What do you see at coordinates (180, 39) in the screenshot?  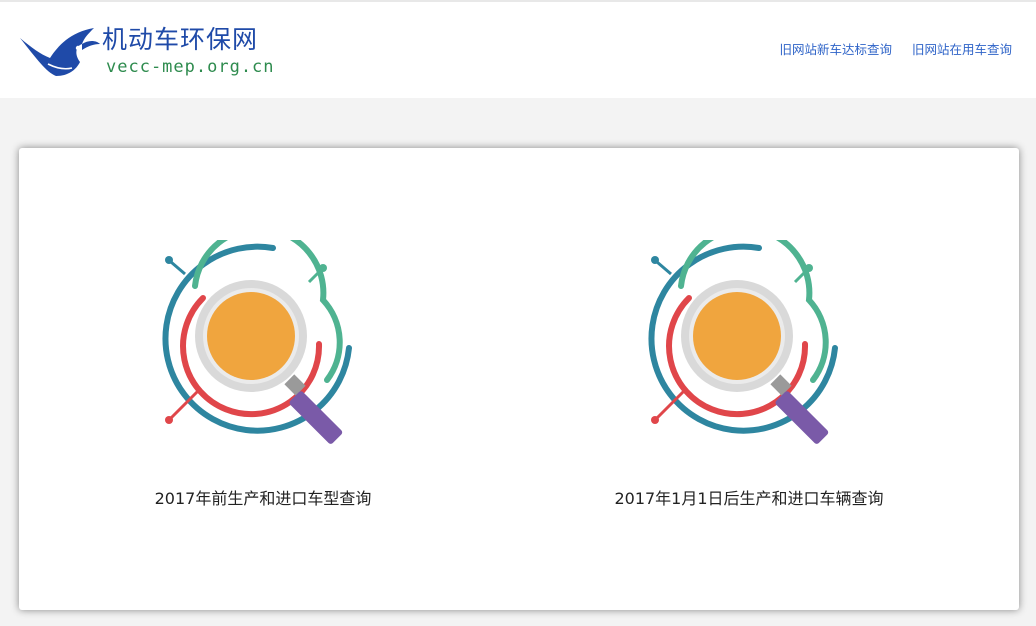 I see `logo-title-cn: 机动车环保网` at bounding box center [180, 39].